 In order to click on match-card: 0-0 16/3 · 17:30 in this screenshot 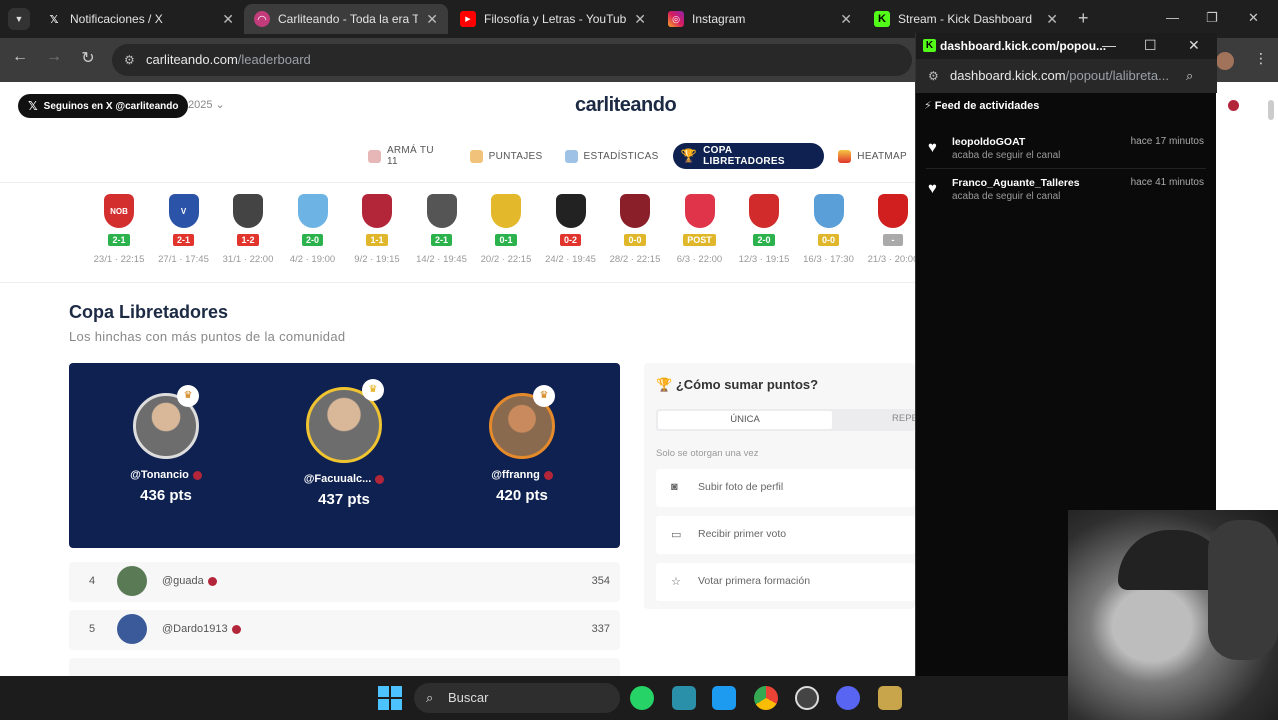, I will do `click(829, 229)`.